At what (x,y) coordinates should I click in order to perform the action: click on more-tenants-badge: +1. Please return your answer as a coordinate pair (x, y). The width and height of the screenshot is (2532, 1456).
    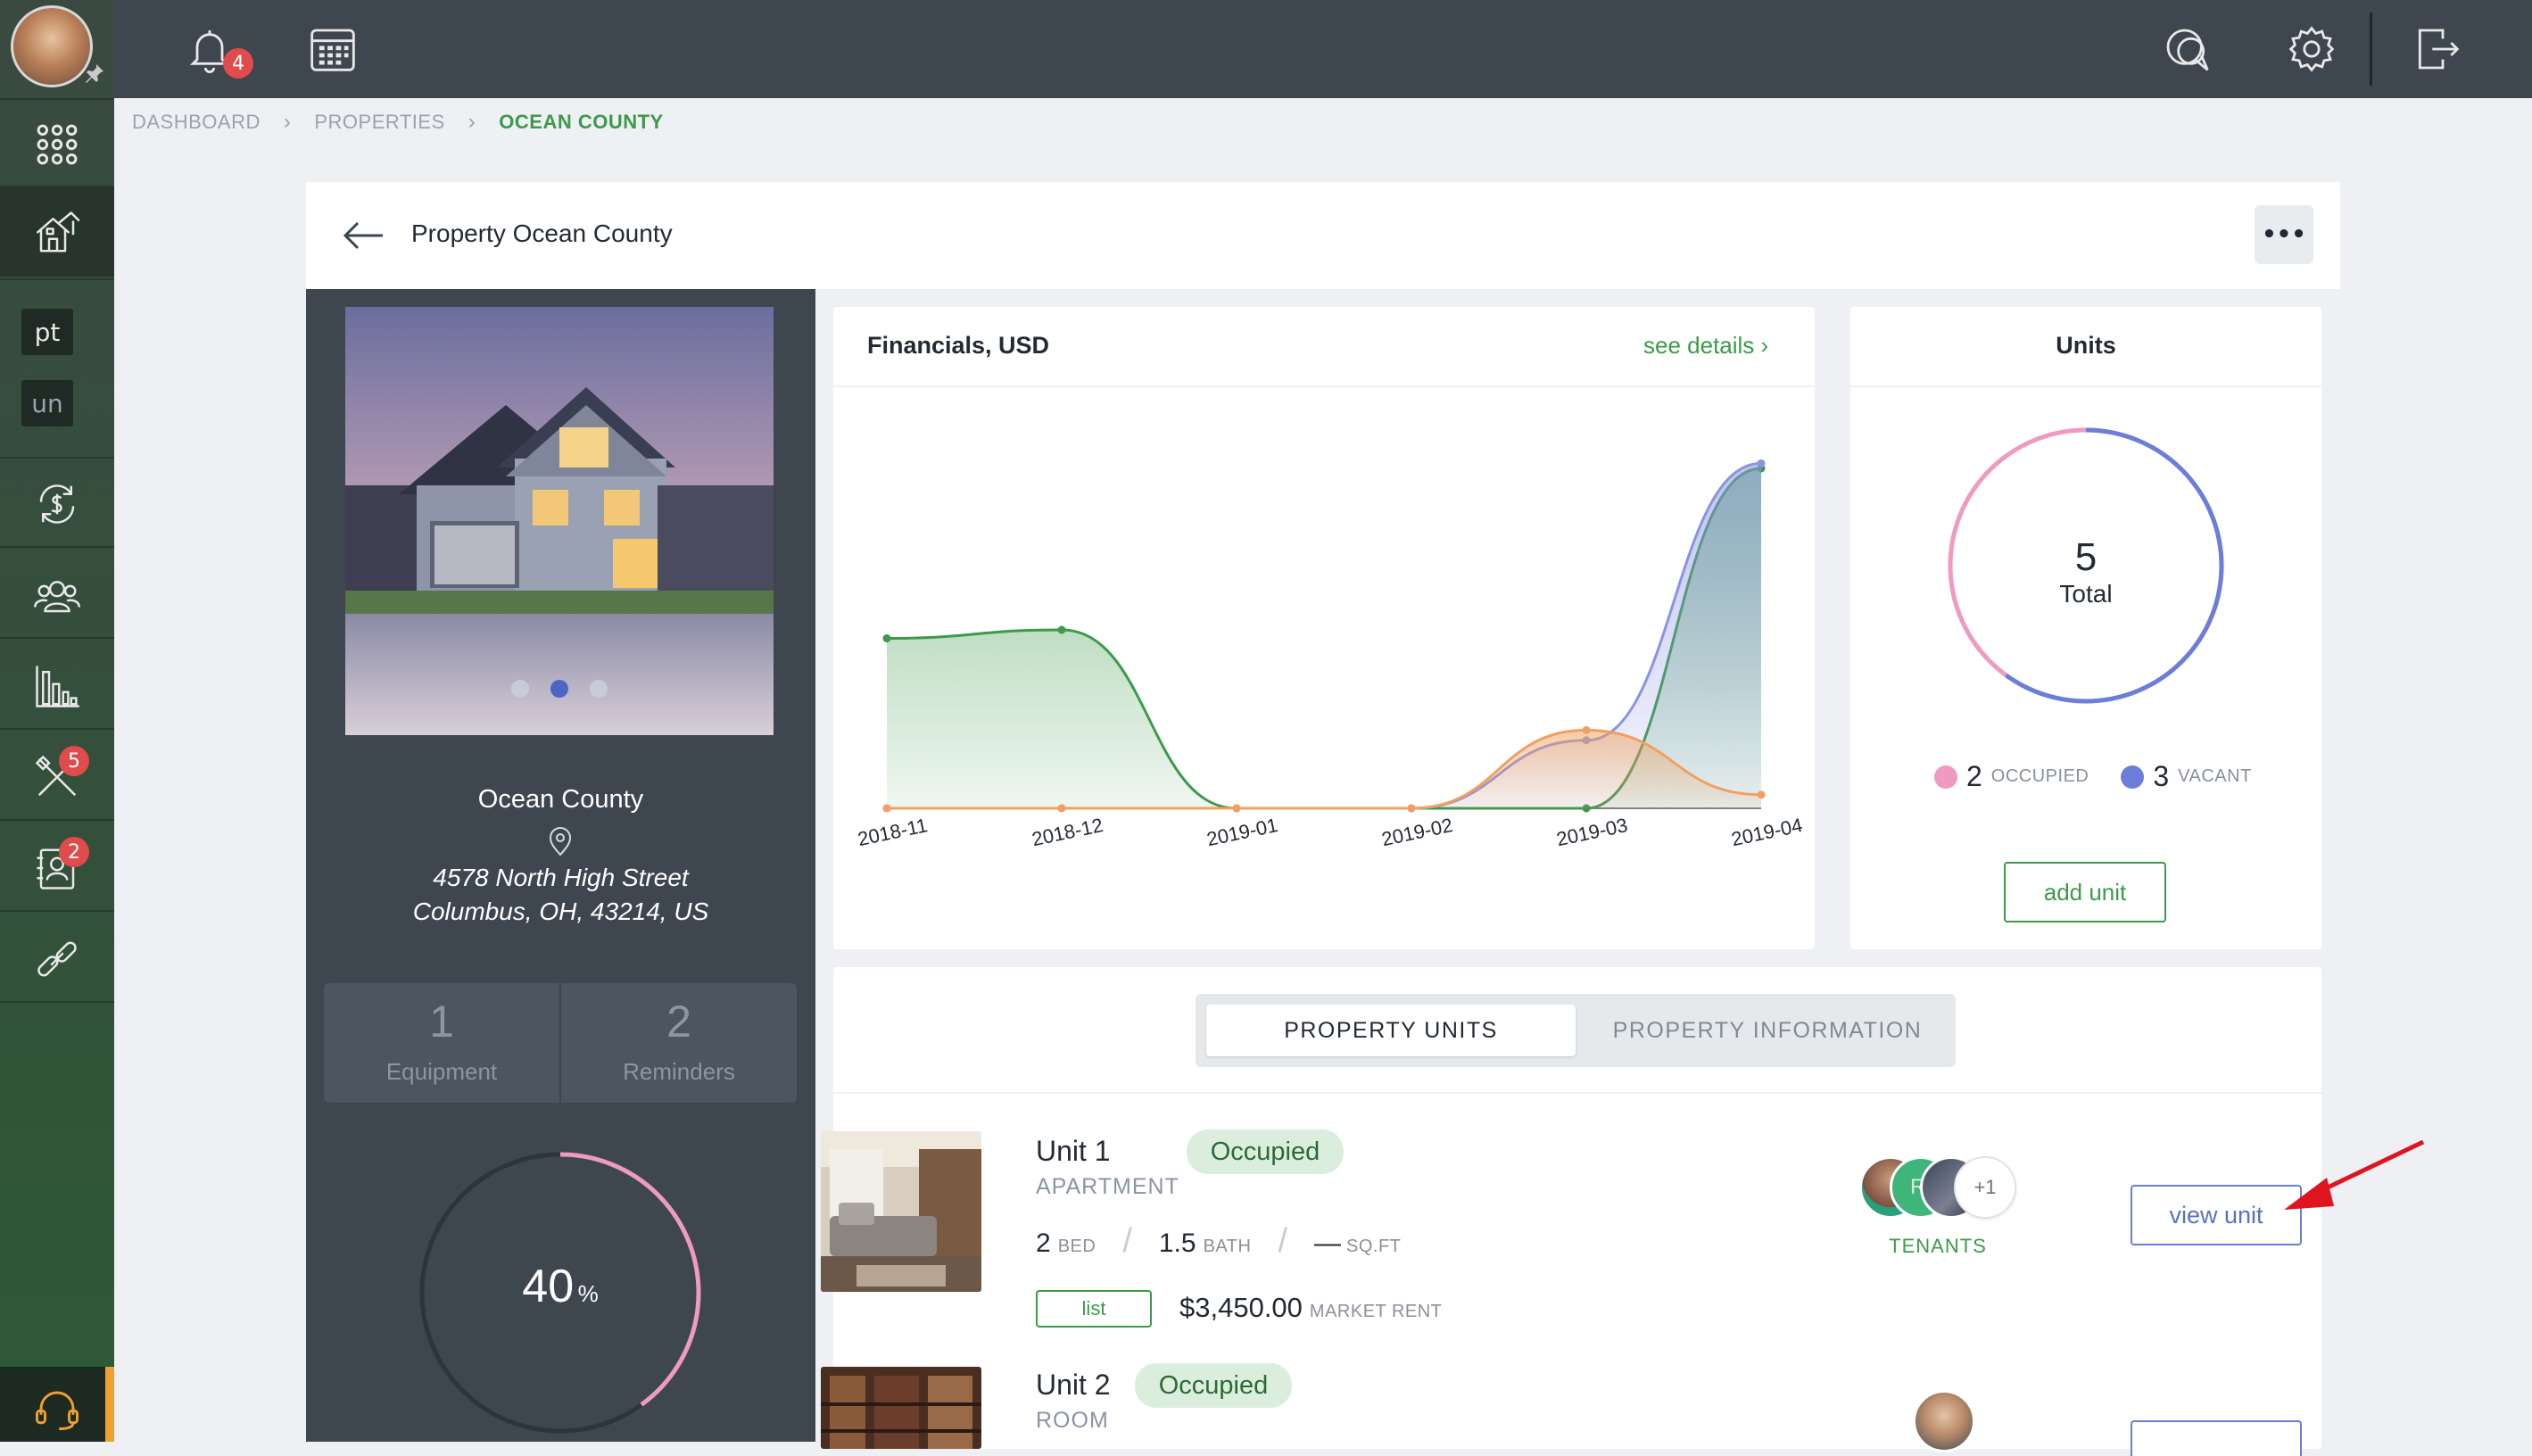
    Looking at the image, I should click on (1985, 1187).